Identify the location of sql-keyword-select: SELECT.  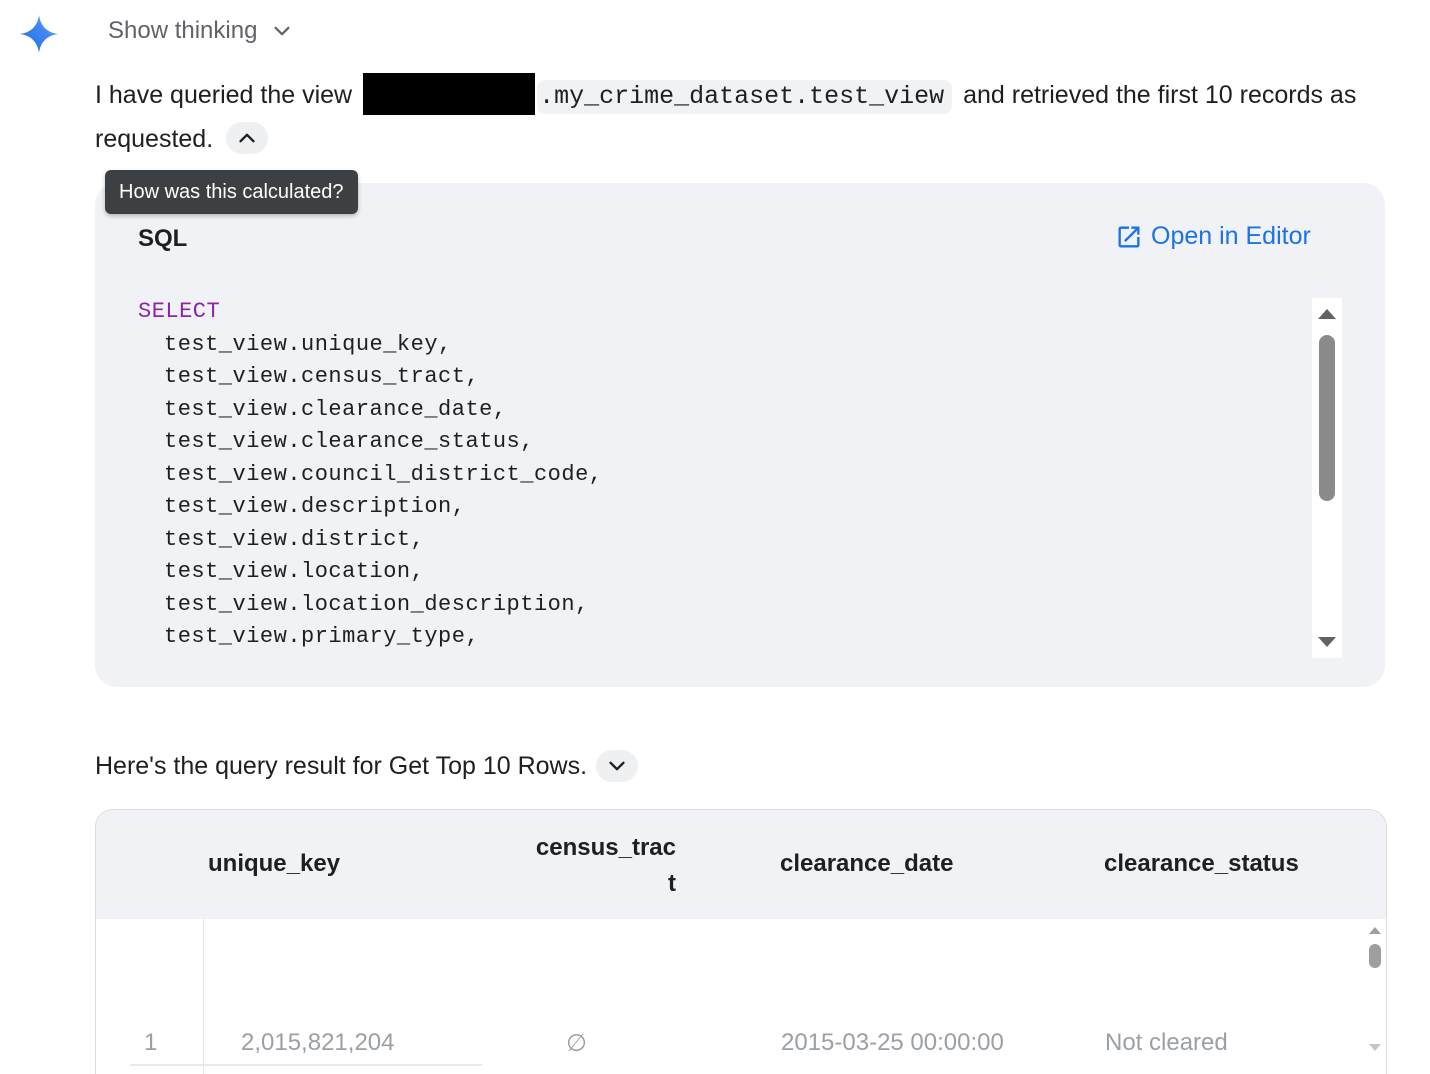
(179, 311).